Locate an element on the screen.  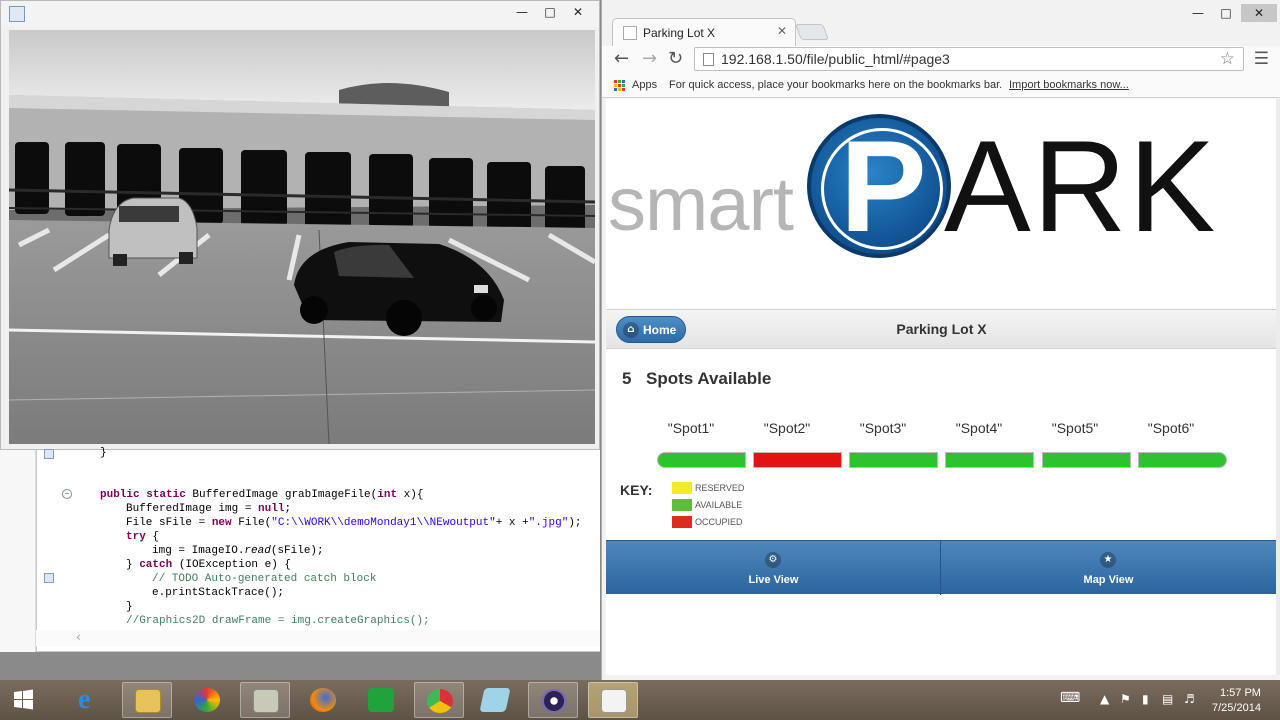
url-text: 192.168.1.50/file/public_html/#page3 is located at coordinates (835, 59).